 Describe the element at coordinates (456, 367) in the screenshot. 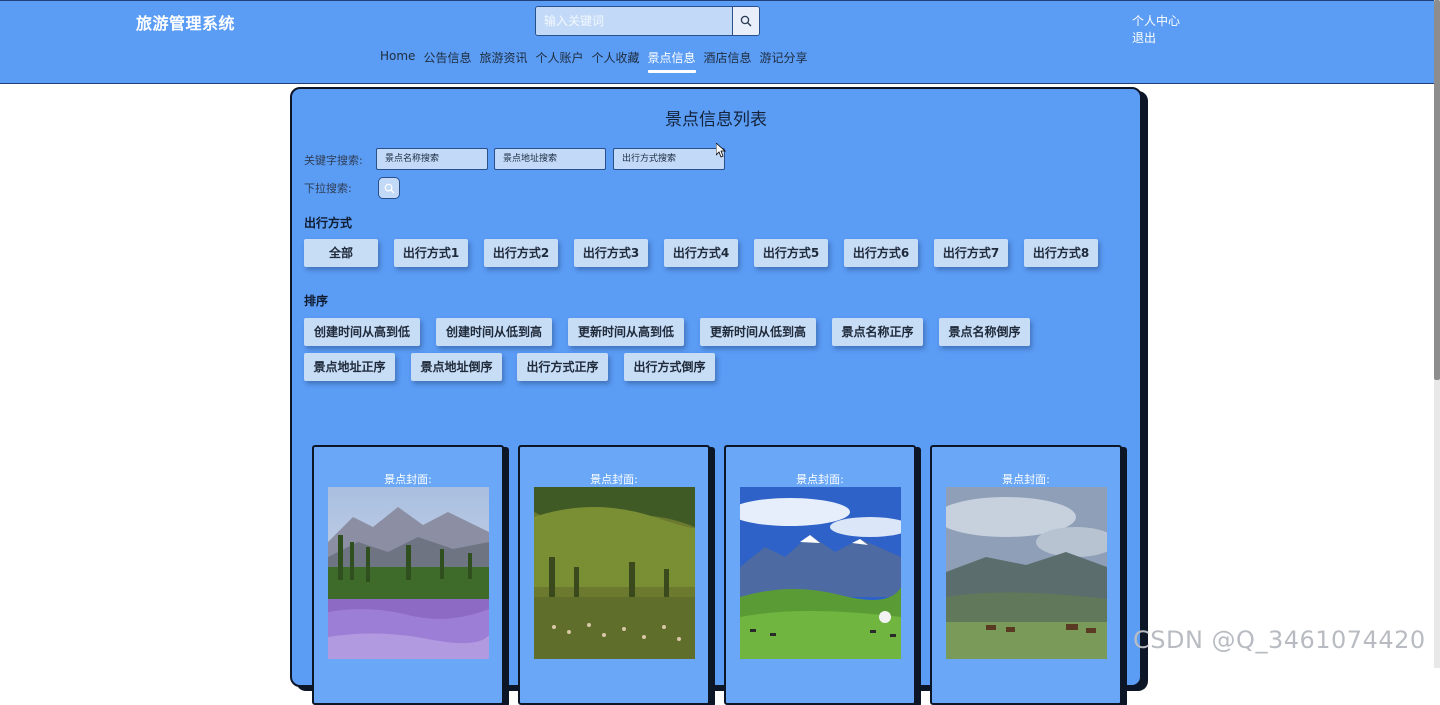

I see `sort-address-desc: 景点地址倒序` at that location.